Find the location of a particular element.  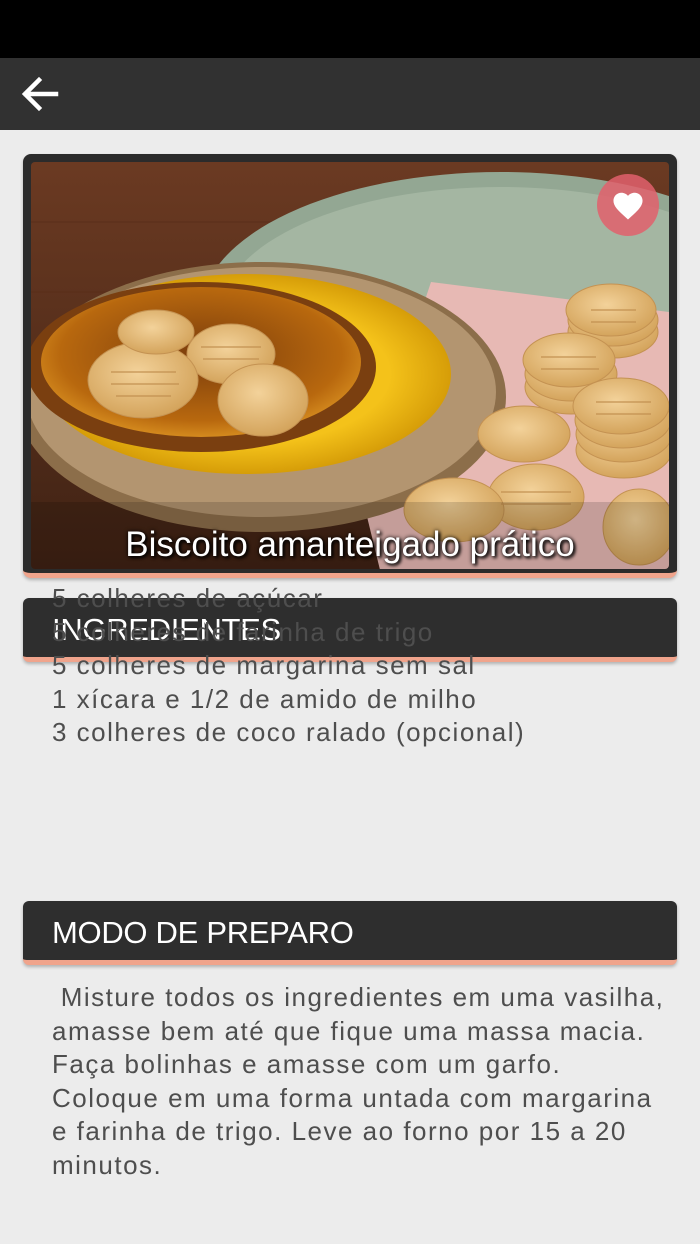

heart-icon is located at coordinates (628, 206).